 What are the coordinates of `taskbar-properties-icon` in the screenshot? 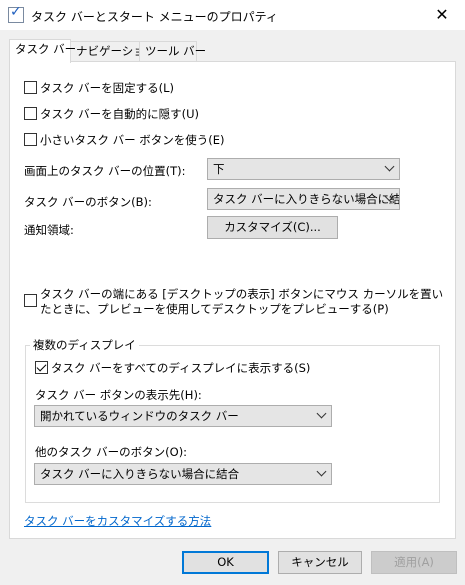 It's located at (16, 13).